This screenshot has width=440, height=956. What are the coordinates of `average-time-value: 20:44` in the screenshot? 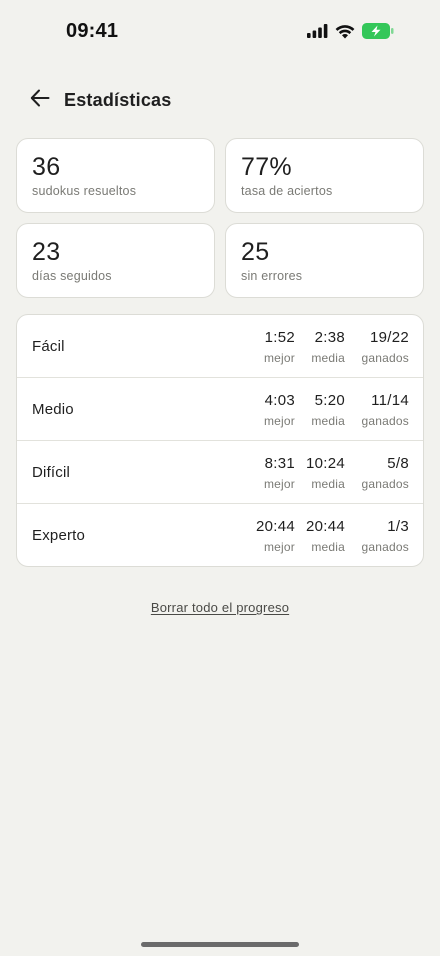 It's located at (325, 526).